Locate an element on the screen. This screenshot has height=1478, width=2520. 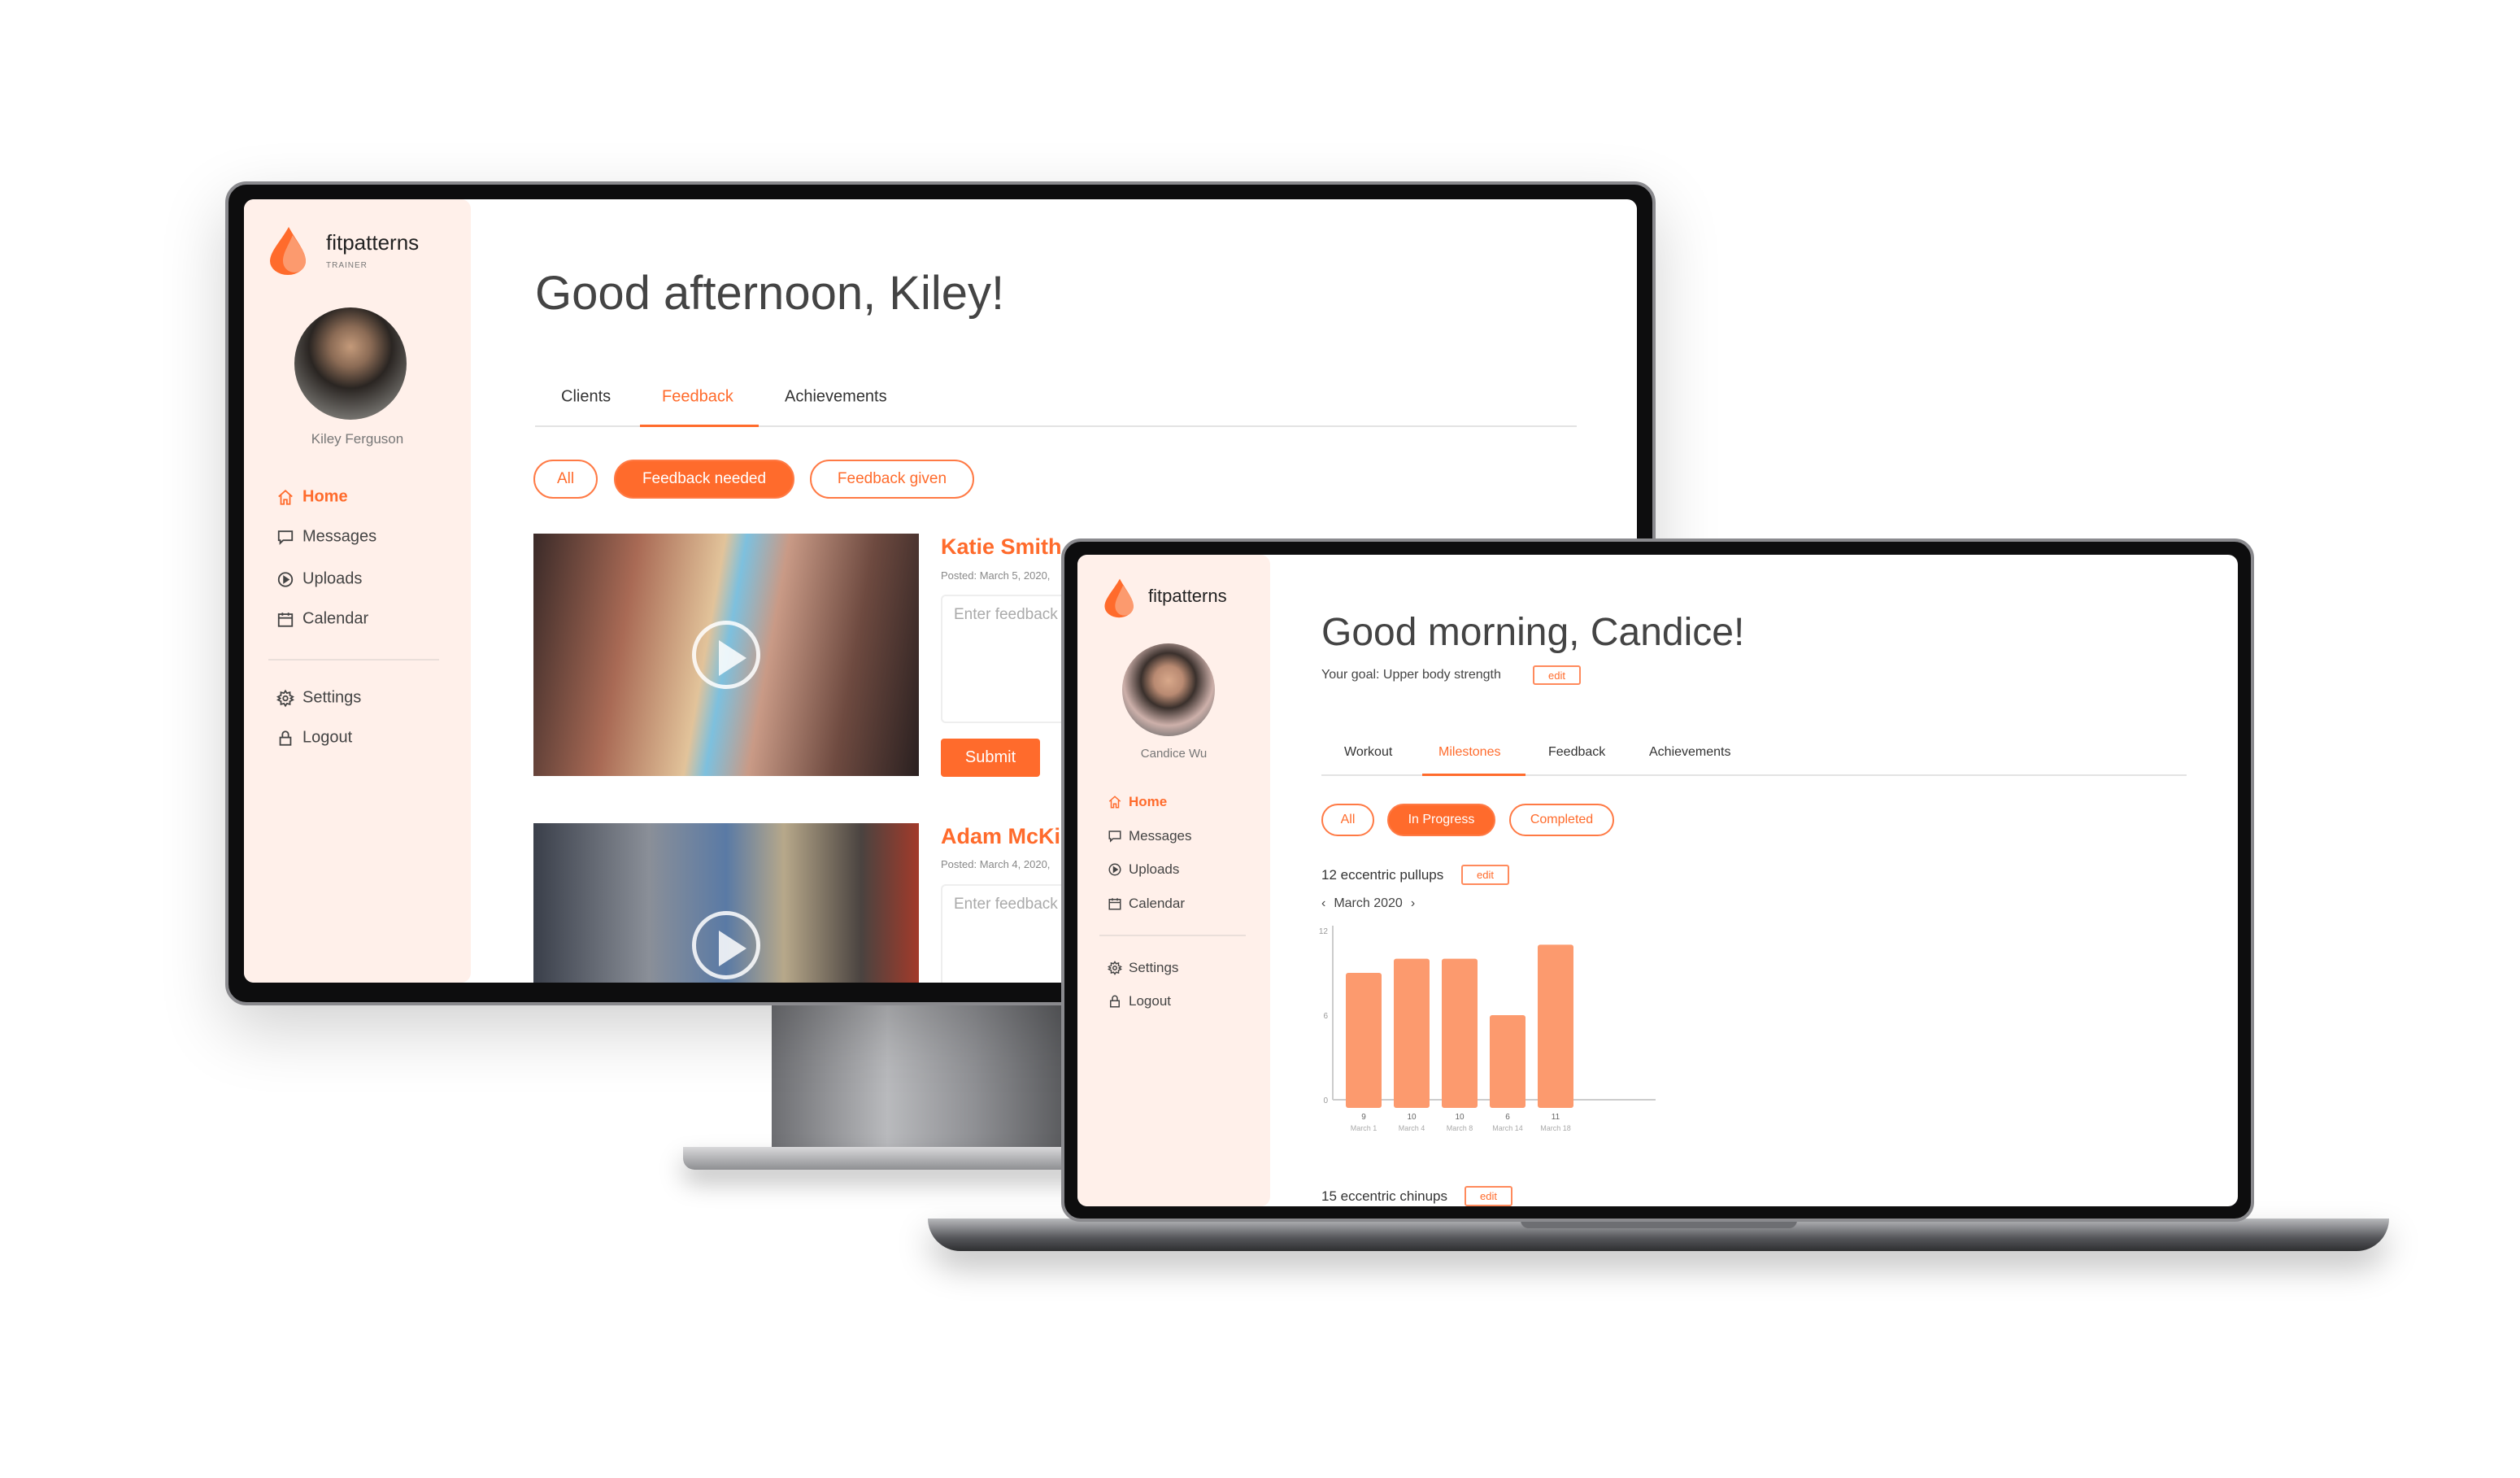
month-selector: ‹ March 2020 › is located at coordinates (1368, 904).